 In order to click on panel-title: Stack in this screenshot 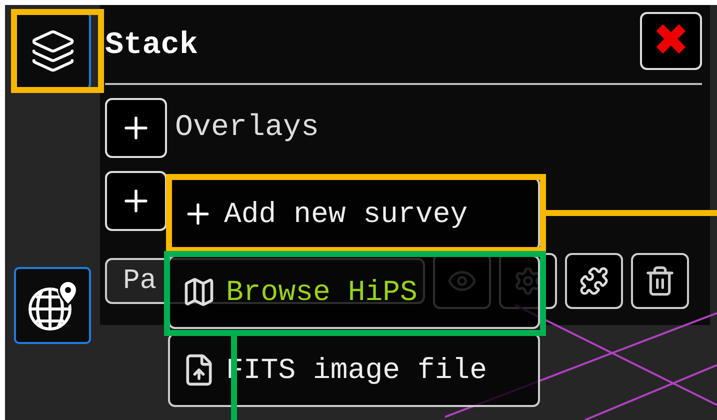, I will do `click(151, 45)`.